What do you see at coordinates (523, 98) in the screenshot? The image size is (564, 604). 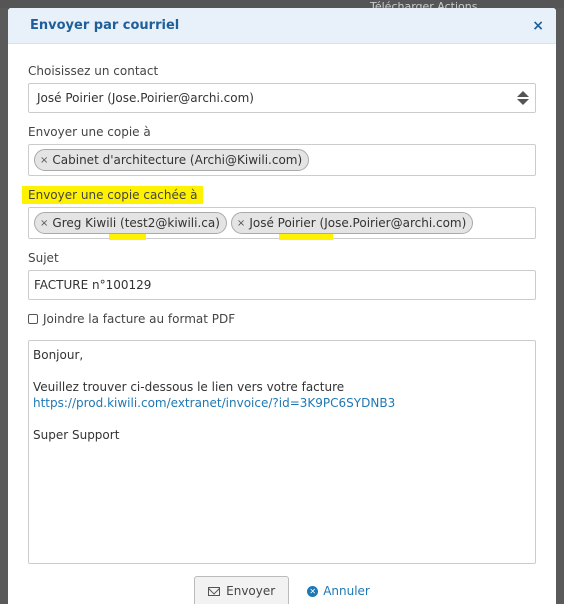 I see `select-arrows-icon` at bounding box center [523, 98].